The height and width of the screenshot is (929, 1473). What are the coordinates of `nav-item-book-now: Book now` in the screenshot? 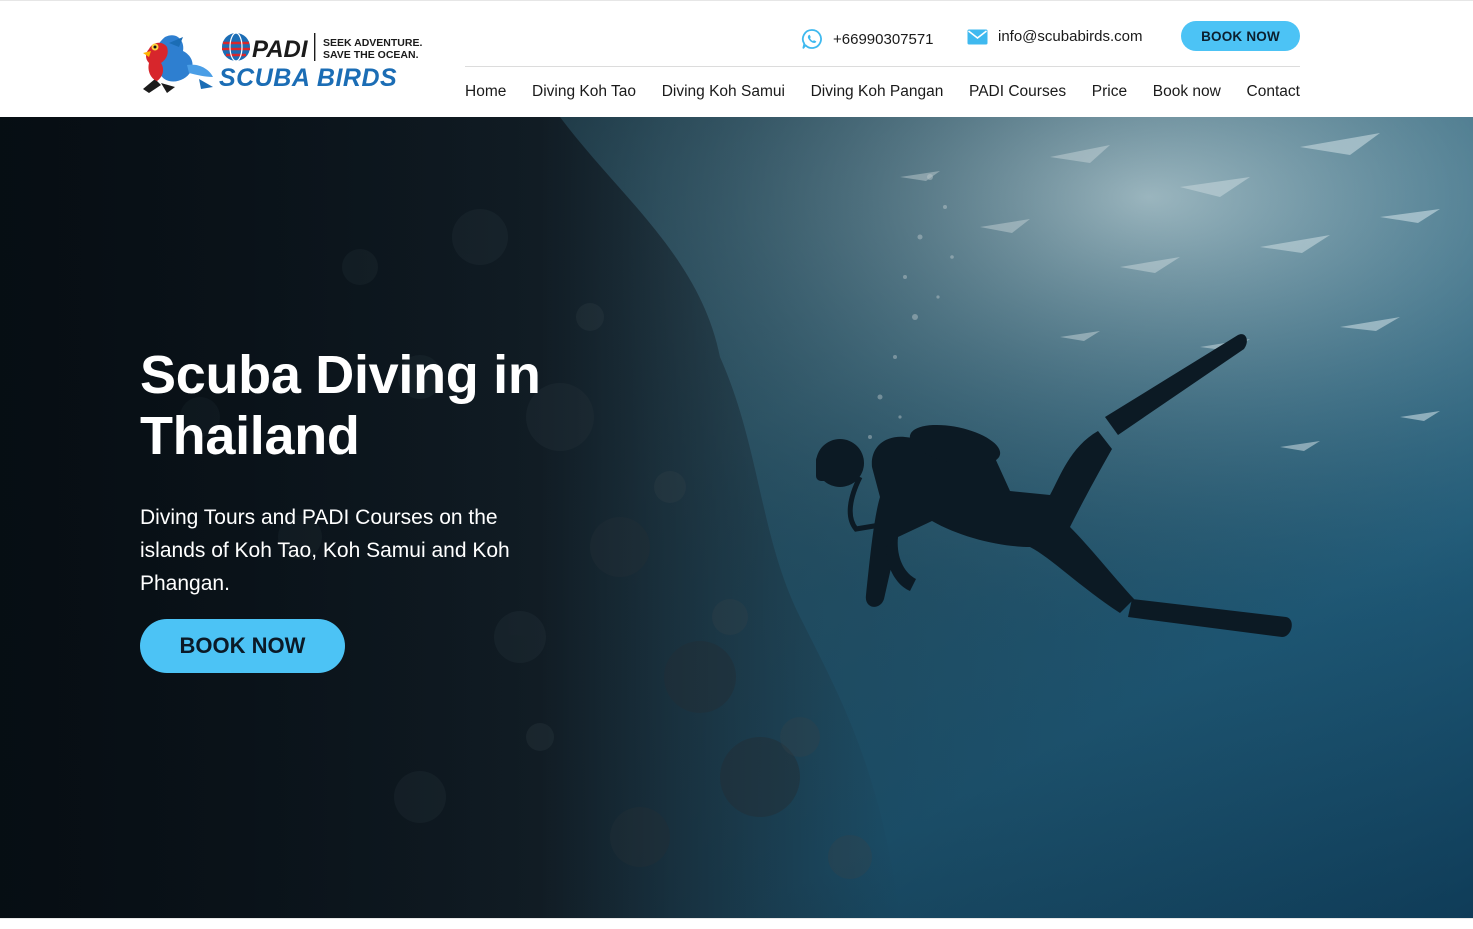 It's located at (1187, 92).